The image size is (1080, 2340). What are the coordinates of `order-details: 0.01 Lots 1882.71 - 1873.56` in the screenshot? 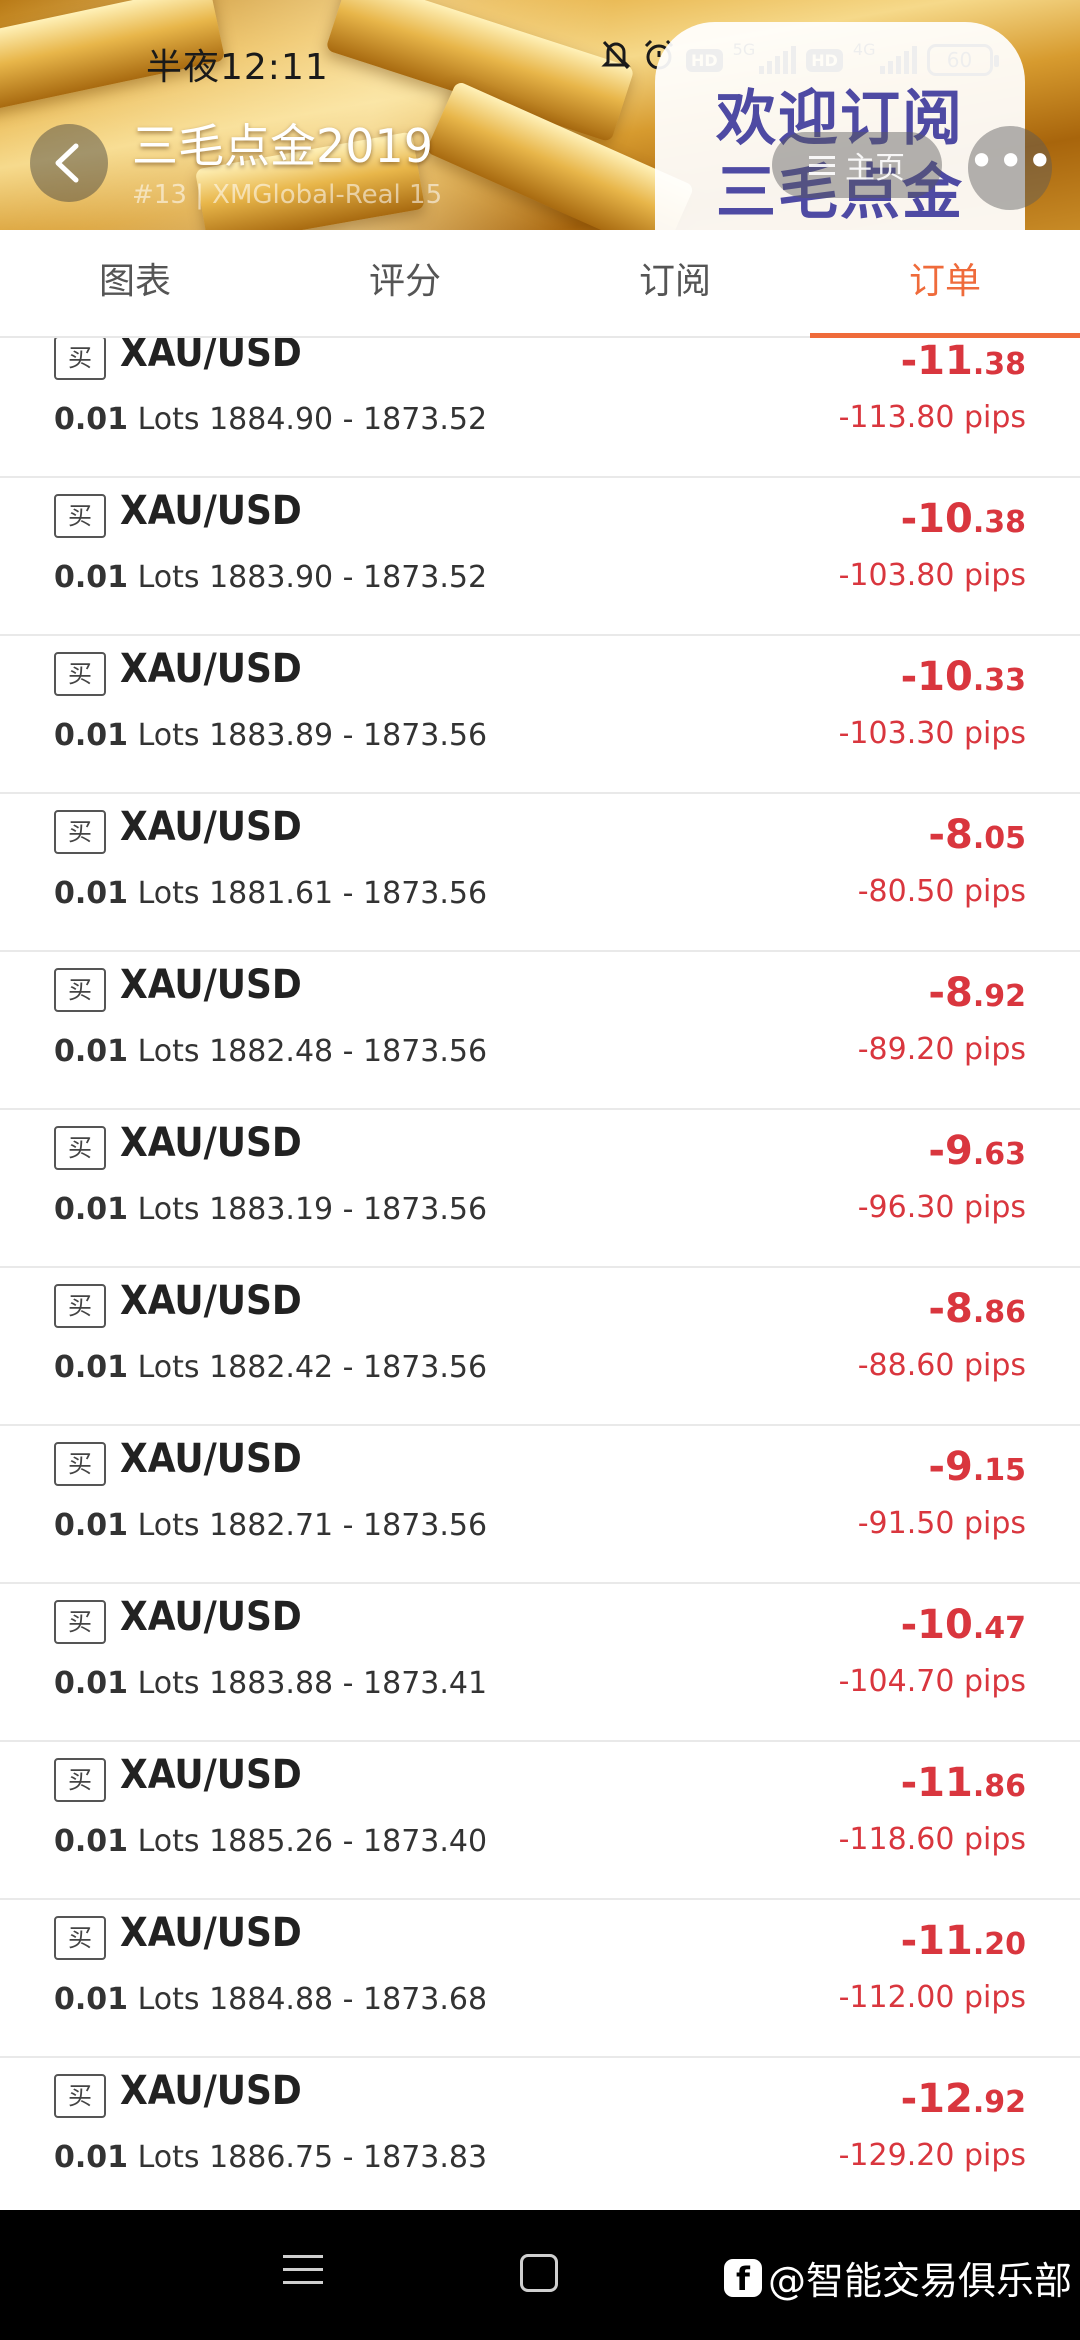 It's located at (270, 1525).